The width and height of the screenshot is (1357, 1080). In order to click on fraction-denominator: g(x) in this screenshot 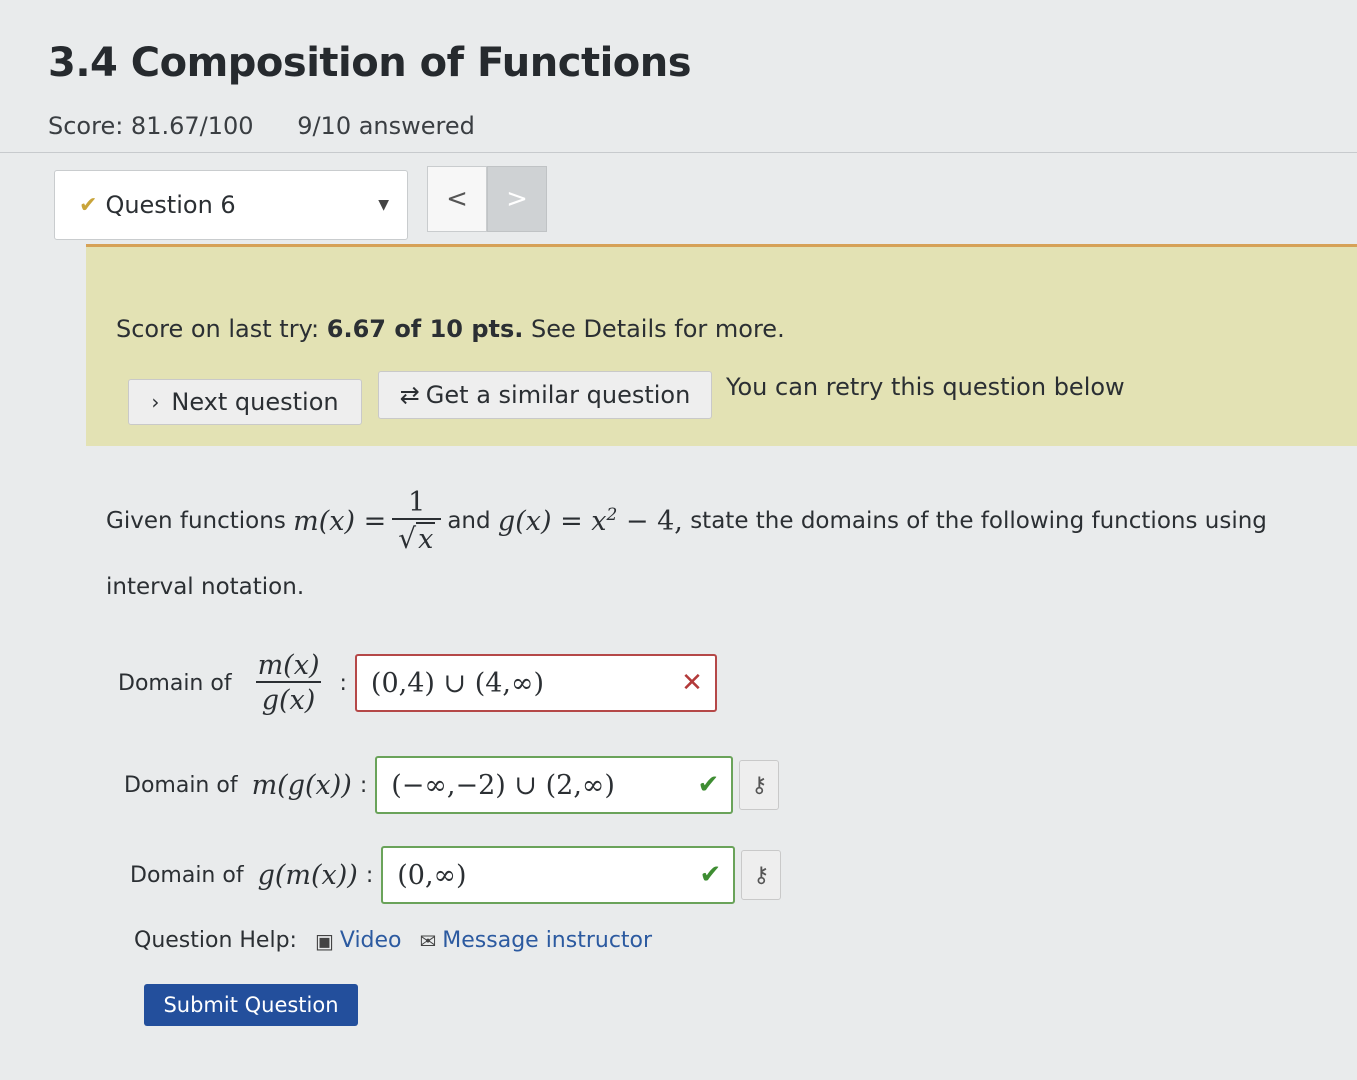, I will do `click(288, 698)`.